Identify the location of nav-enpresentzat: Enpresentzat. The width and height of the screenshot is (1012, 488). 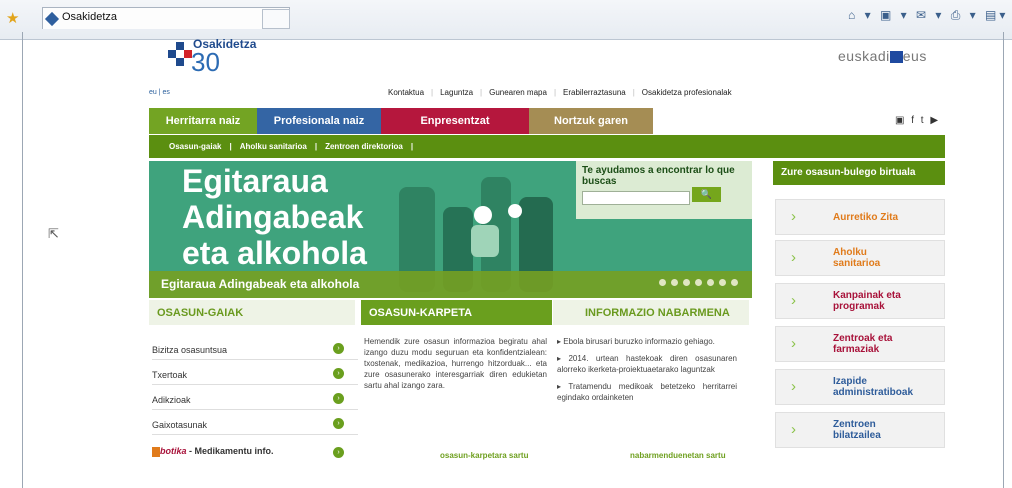
(455, 121).